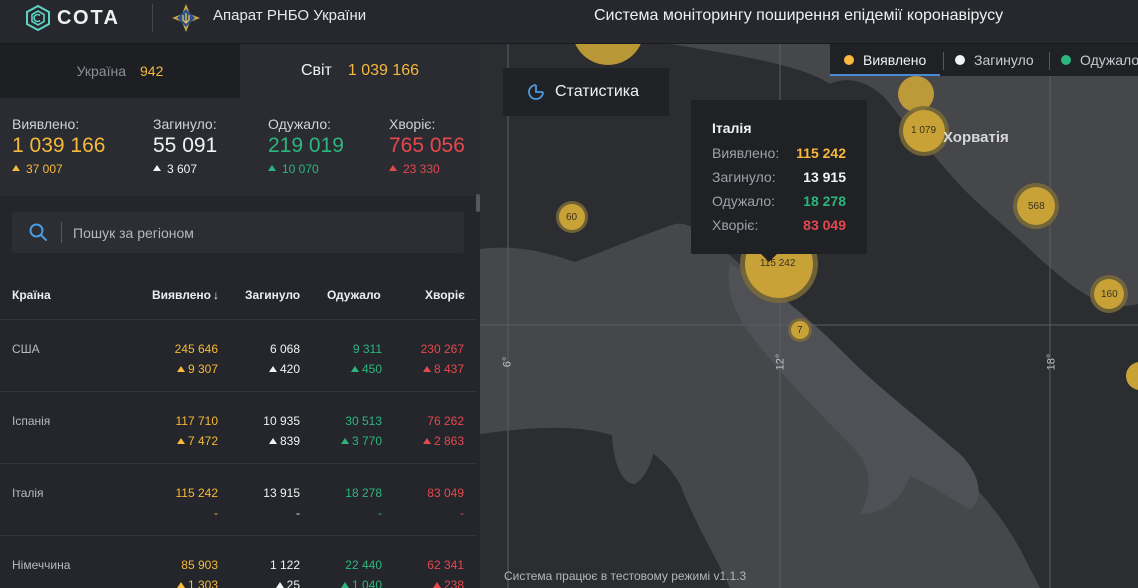 The height and width of the screenshot is (588, 1138). I want to click on confirmed-delta-value: 7 472, so click(202, 441).